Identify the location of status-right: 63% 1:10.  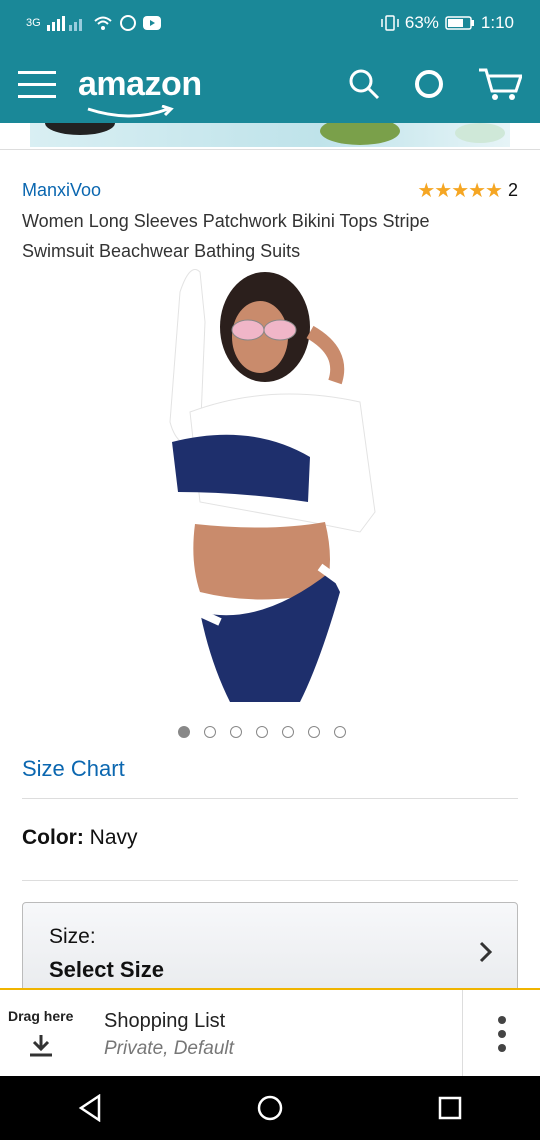
(447, 23).